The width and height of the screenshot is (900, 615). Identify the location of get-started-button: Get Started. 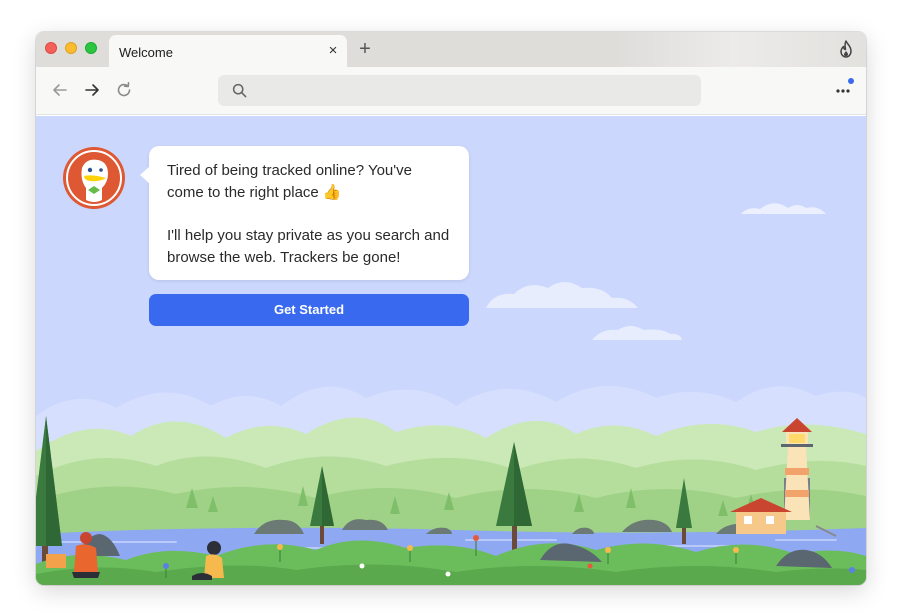
(309, 310).